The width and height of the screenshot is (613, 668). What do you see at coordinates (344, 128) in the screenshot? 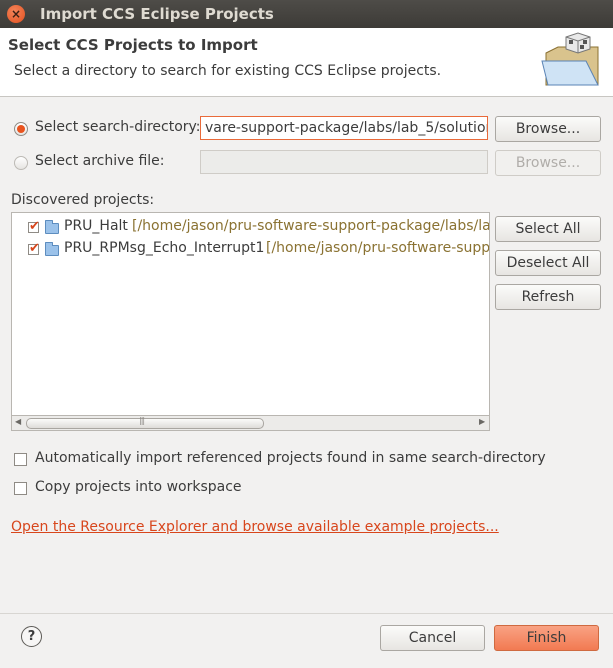
I see `search-directory-input: vare-support-package/labs/lab_5/solution` at bounding box center [344, 128].